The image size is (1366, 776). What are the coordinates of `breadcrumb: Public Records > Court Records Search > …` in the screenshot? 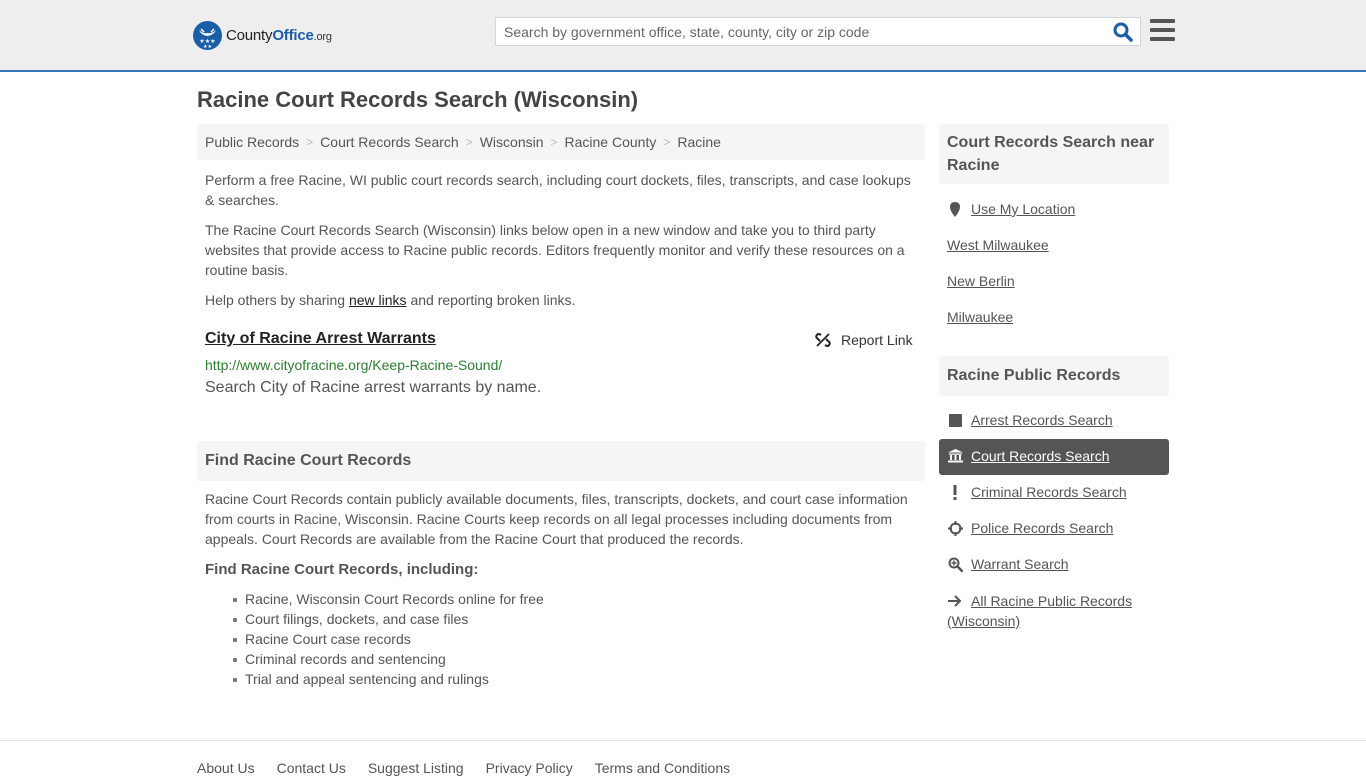 It's located at (561, 142).